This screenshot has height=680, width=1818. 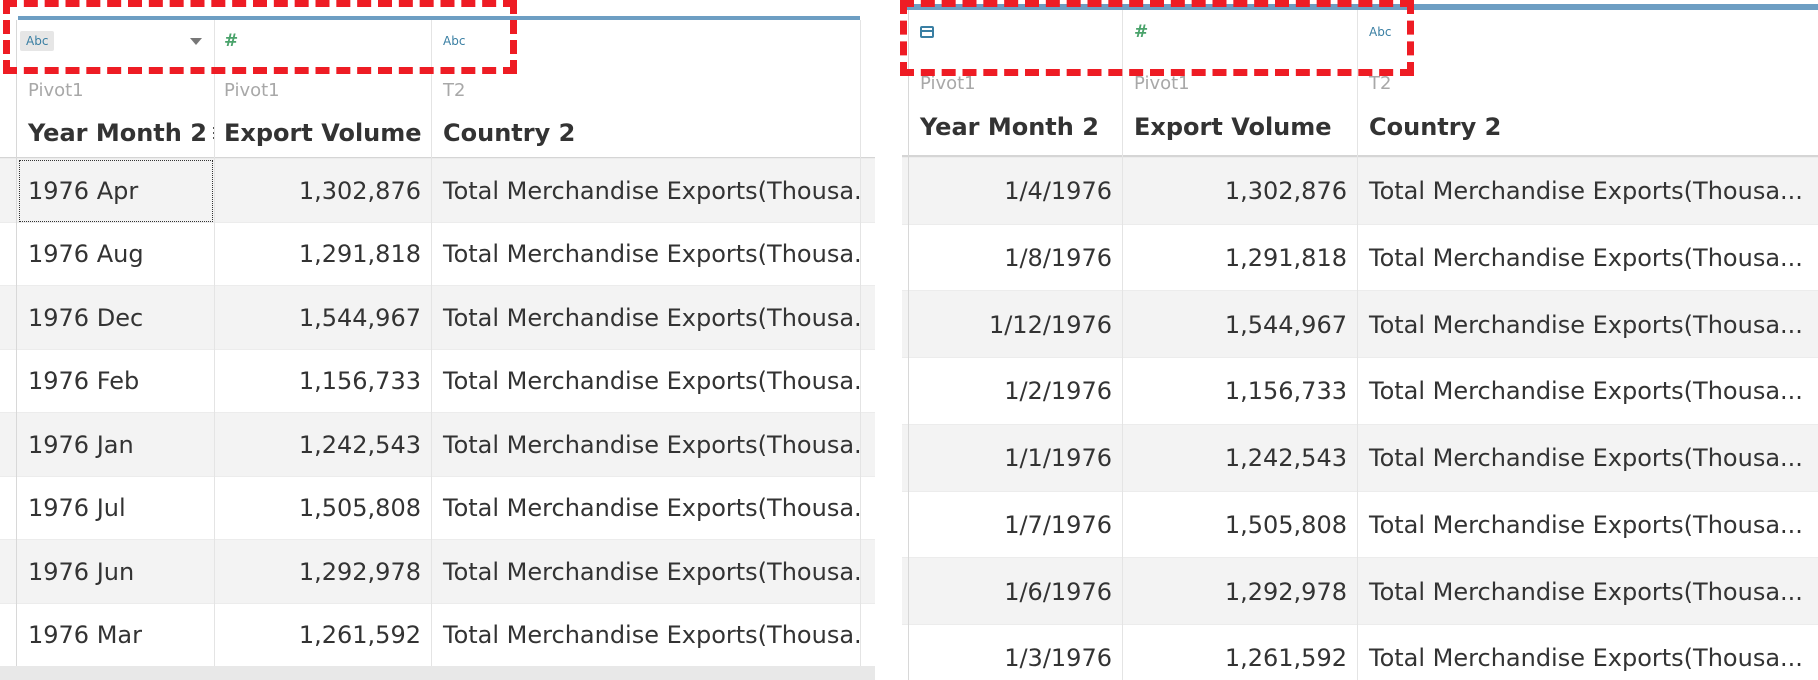 I want to click on year-month-cell: 1/6/1976, so click(x=1012, y=591).